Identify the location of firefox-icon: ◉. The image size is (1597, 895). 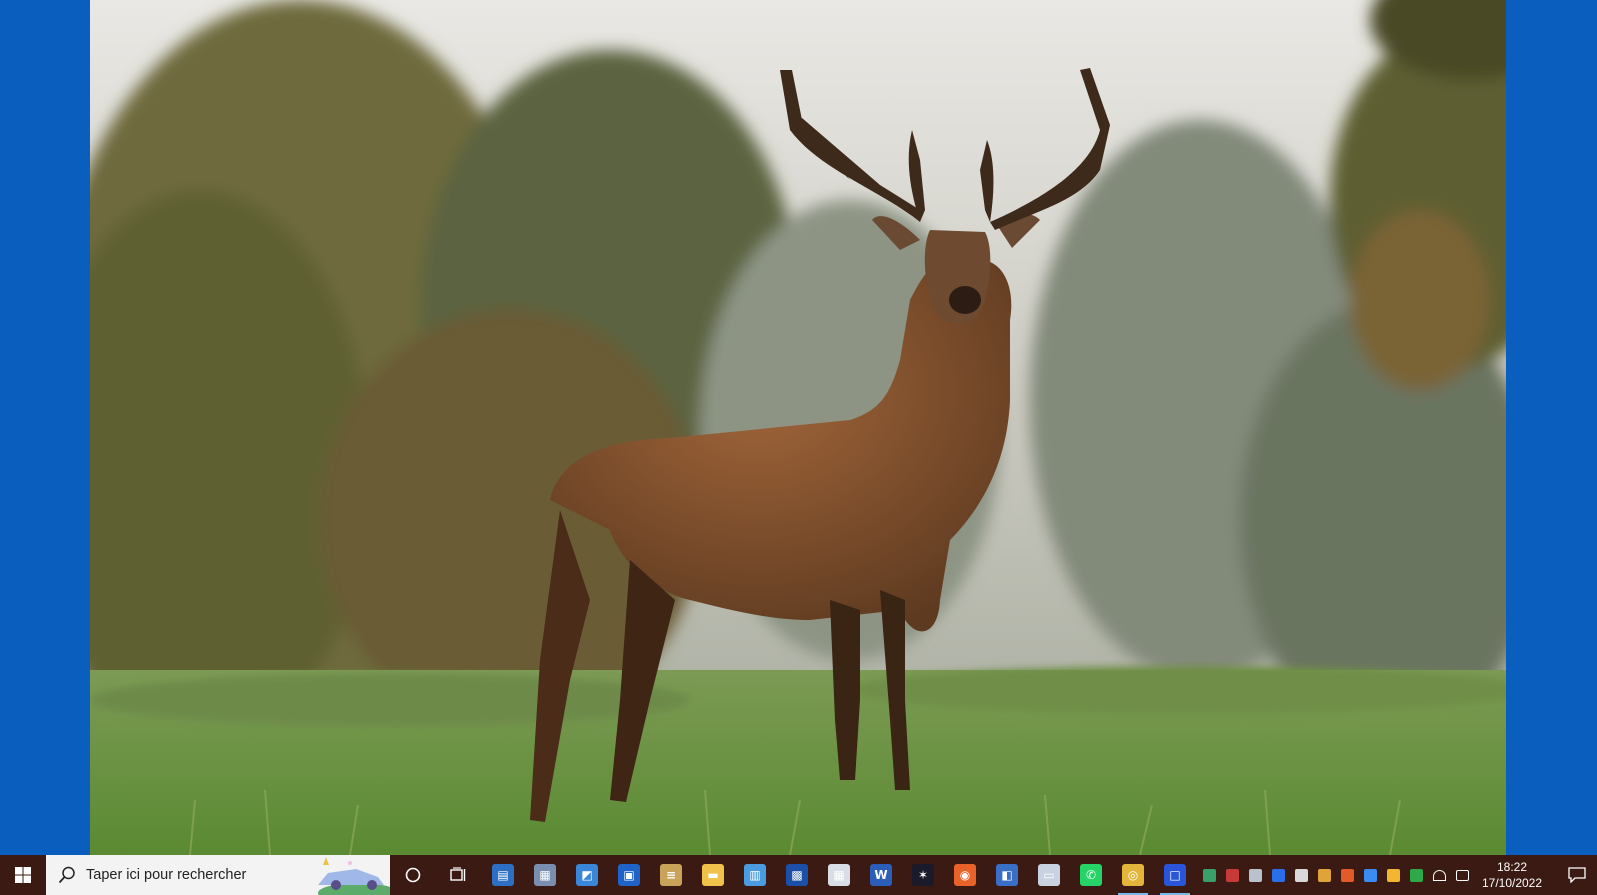
(965, 875).